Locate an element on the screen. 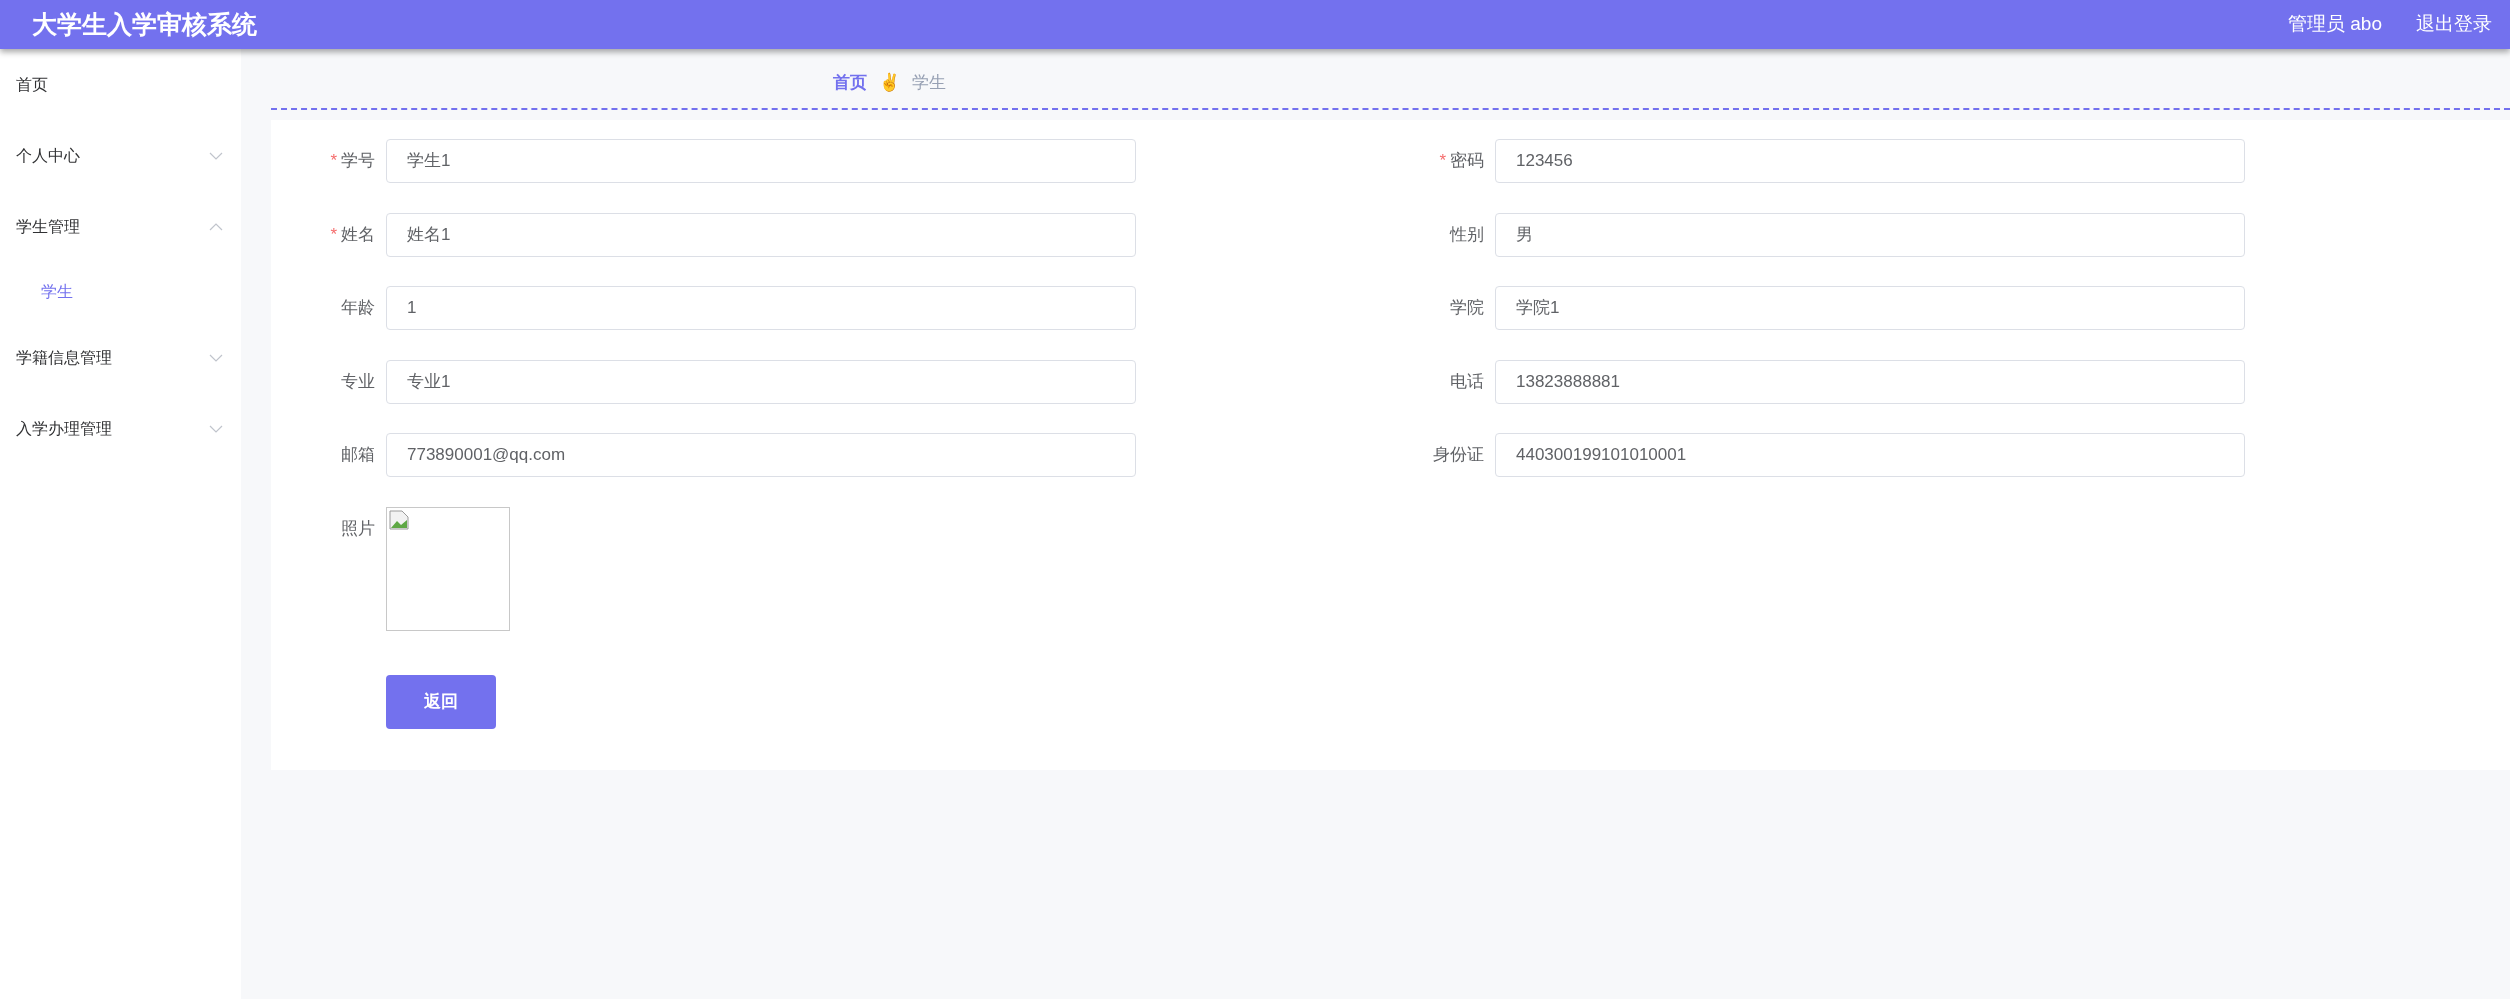  sidebar-item: 首页 is located at coordinates (120, 84).